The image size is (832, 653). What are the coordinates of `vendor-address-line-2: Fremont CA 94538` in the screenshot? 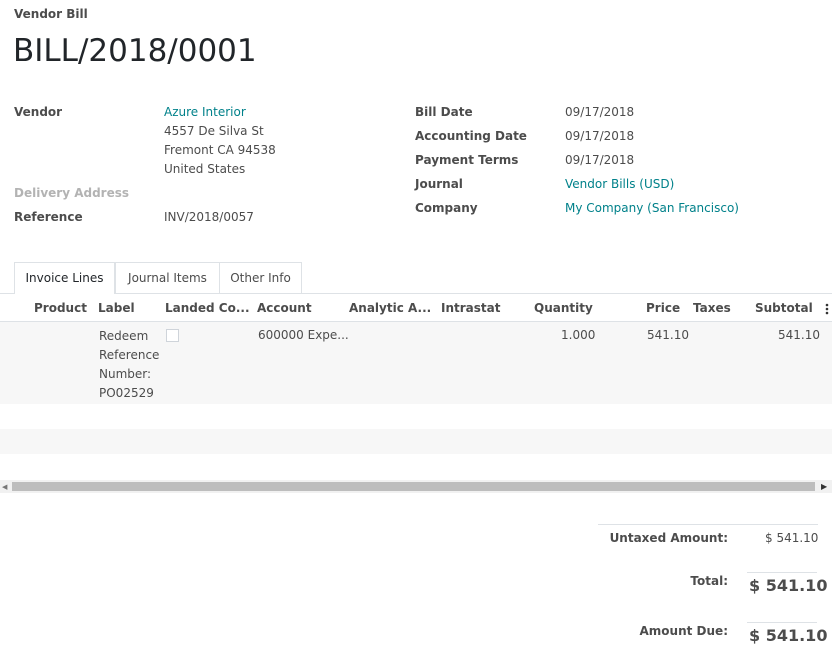 It's located at (220, 150).